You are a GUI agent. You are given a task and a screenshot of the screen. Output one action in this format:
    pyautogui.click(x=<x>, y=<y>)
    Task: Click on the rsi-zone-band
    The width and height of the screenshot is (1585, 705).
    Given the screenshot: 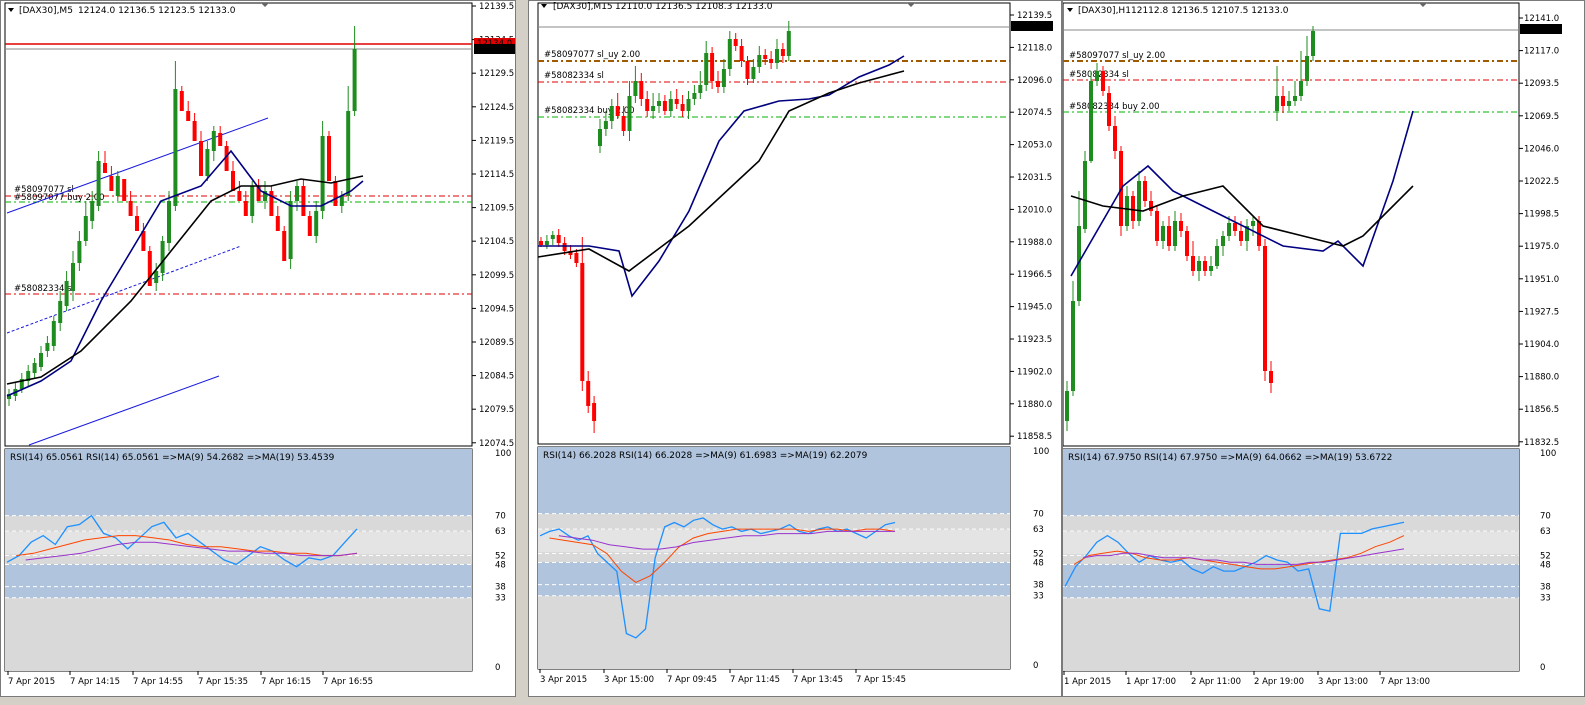 What is the action you would take?
    pyautogui.click(x=774, y=541)
    